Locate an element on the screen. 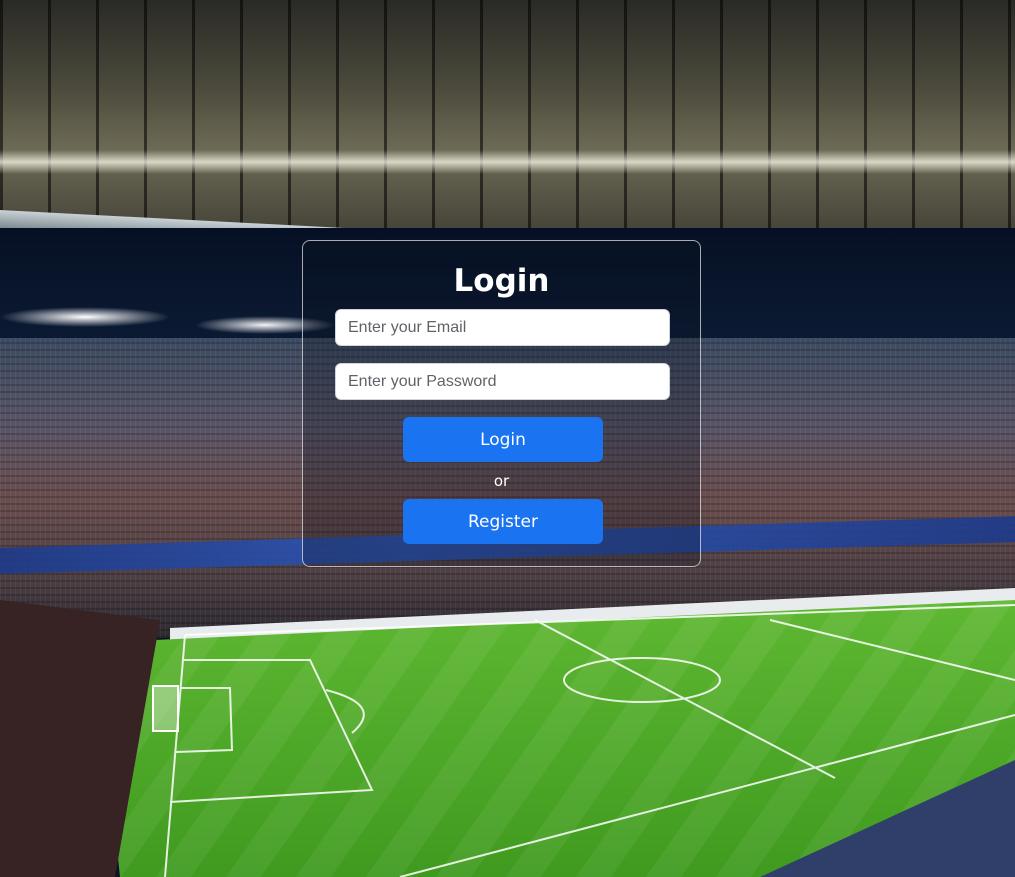 The height and width of the screenshot is (877, 1015). login-title: Login is located at coordinates (501, 281).